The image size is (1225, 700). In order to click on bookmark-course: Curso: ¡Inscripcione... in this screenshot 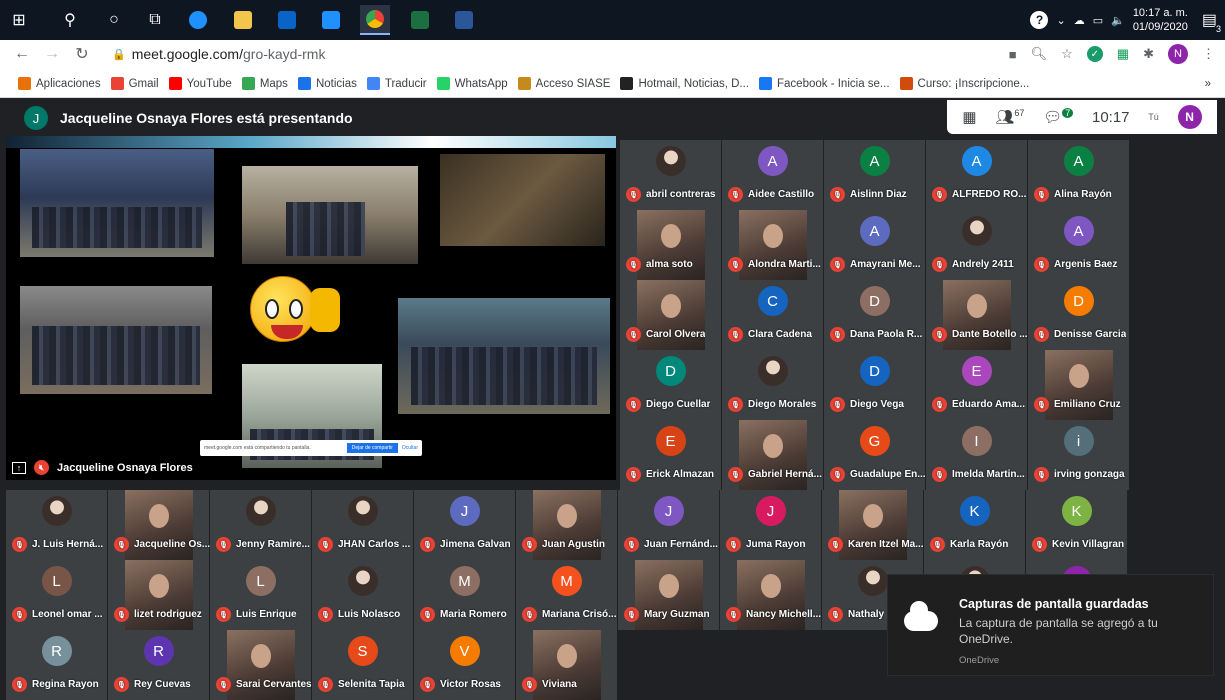, I will do `click(964, 83)`.